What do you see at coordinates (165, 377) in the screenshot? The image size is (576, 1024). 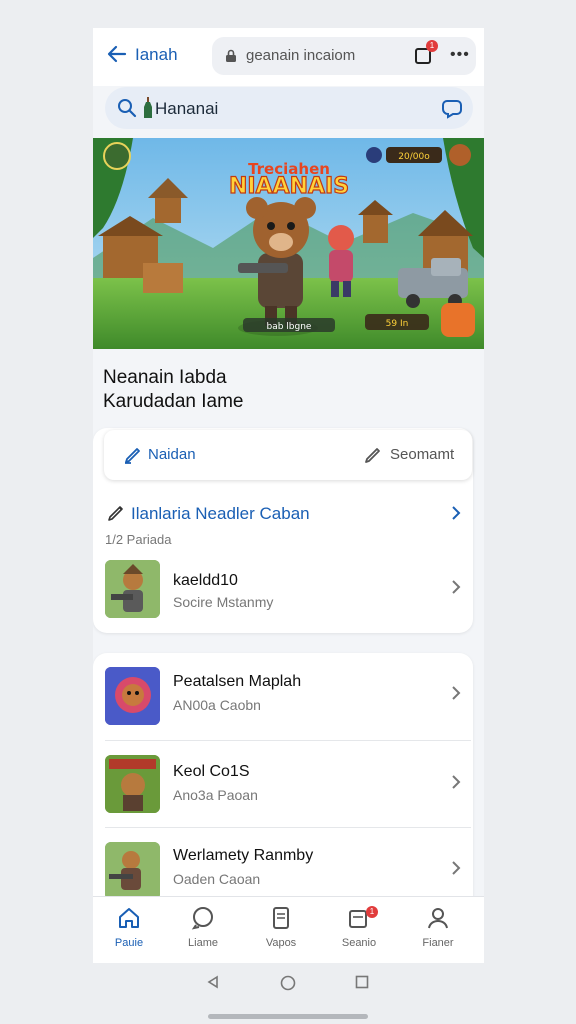 I see `headline-line-1: Neanain Iabda` at bounding box center [165, 377].